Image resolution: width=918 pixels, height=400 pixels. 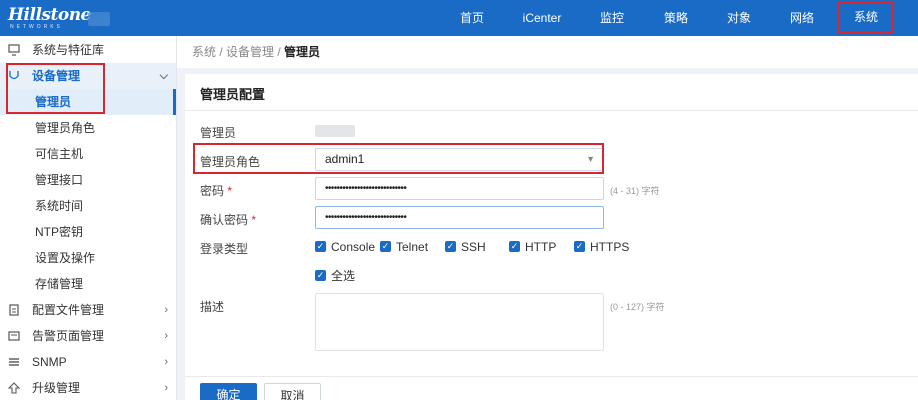 What do you see at coordinates (412, 247) in the screenshot?
I see `checkbox-label: Telnet` at bounding box center [412, 247].